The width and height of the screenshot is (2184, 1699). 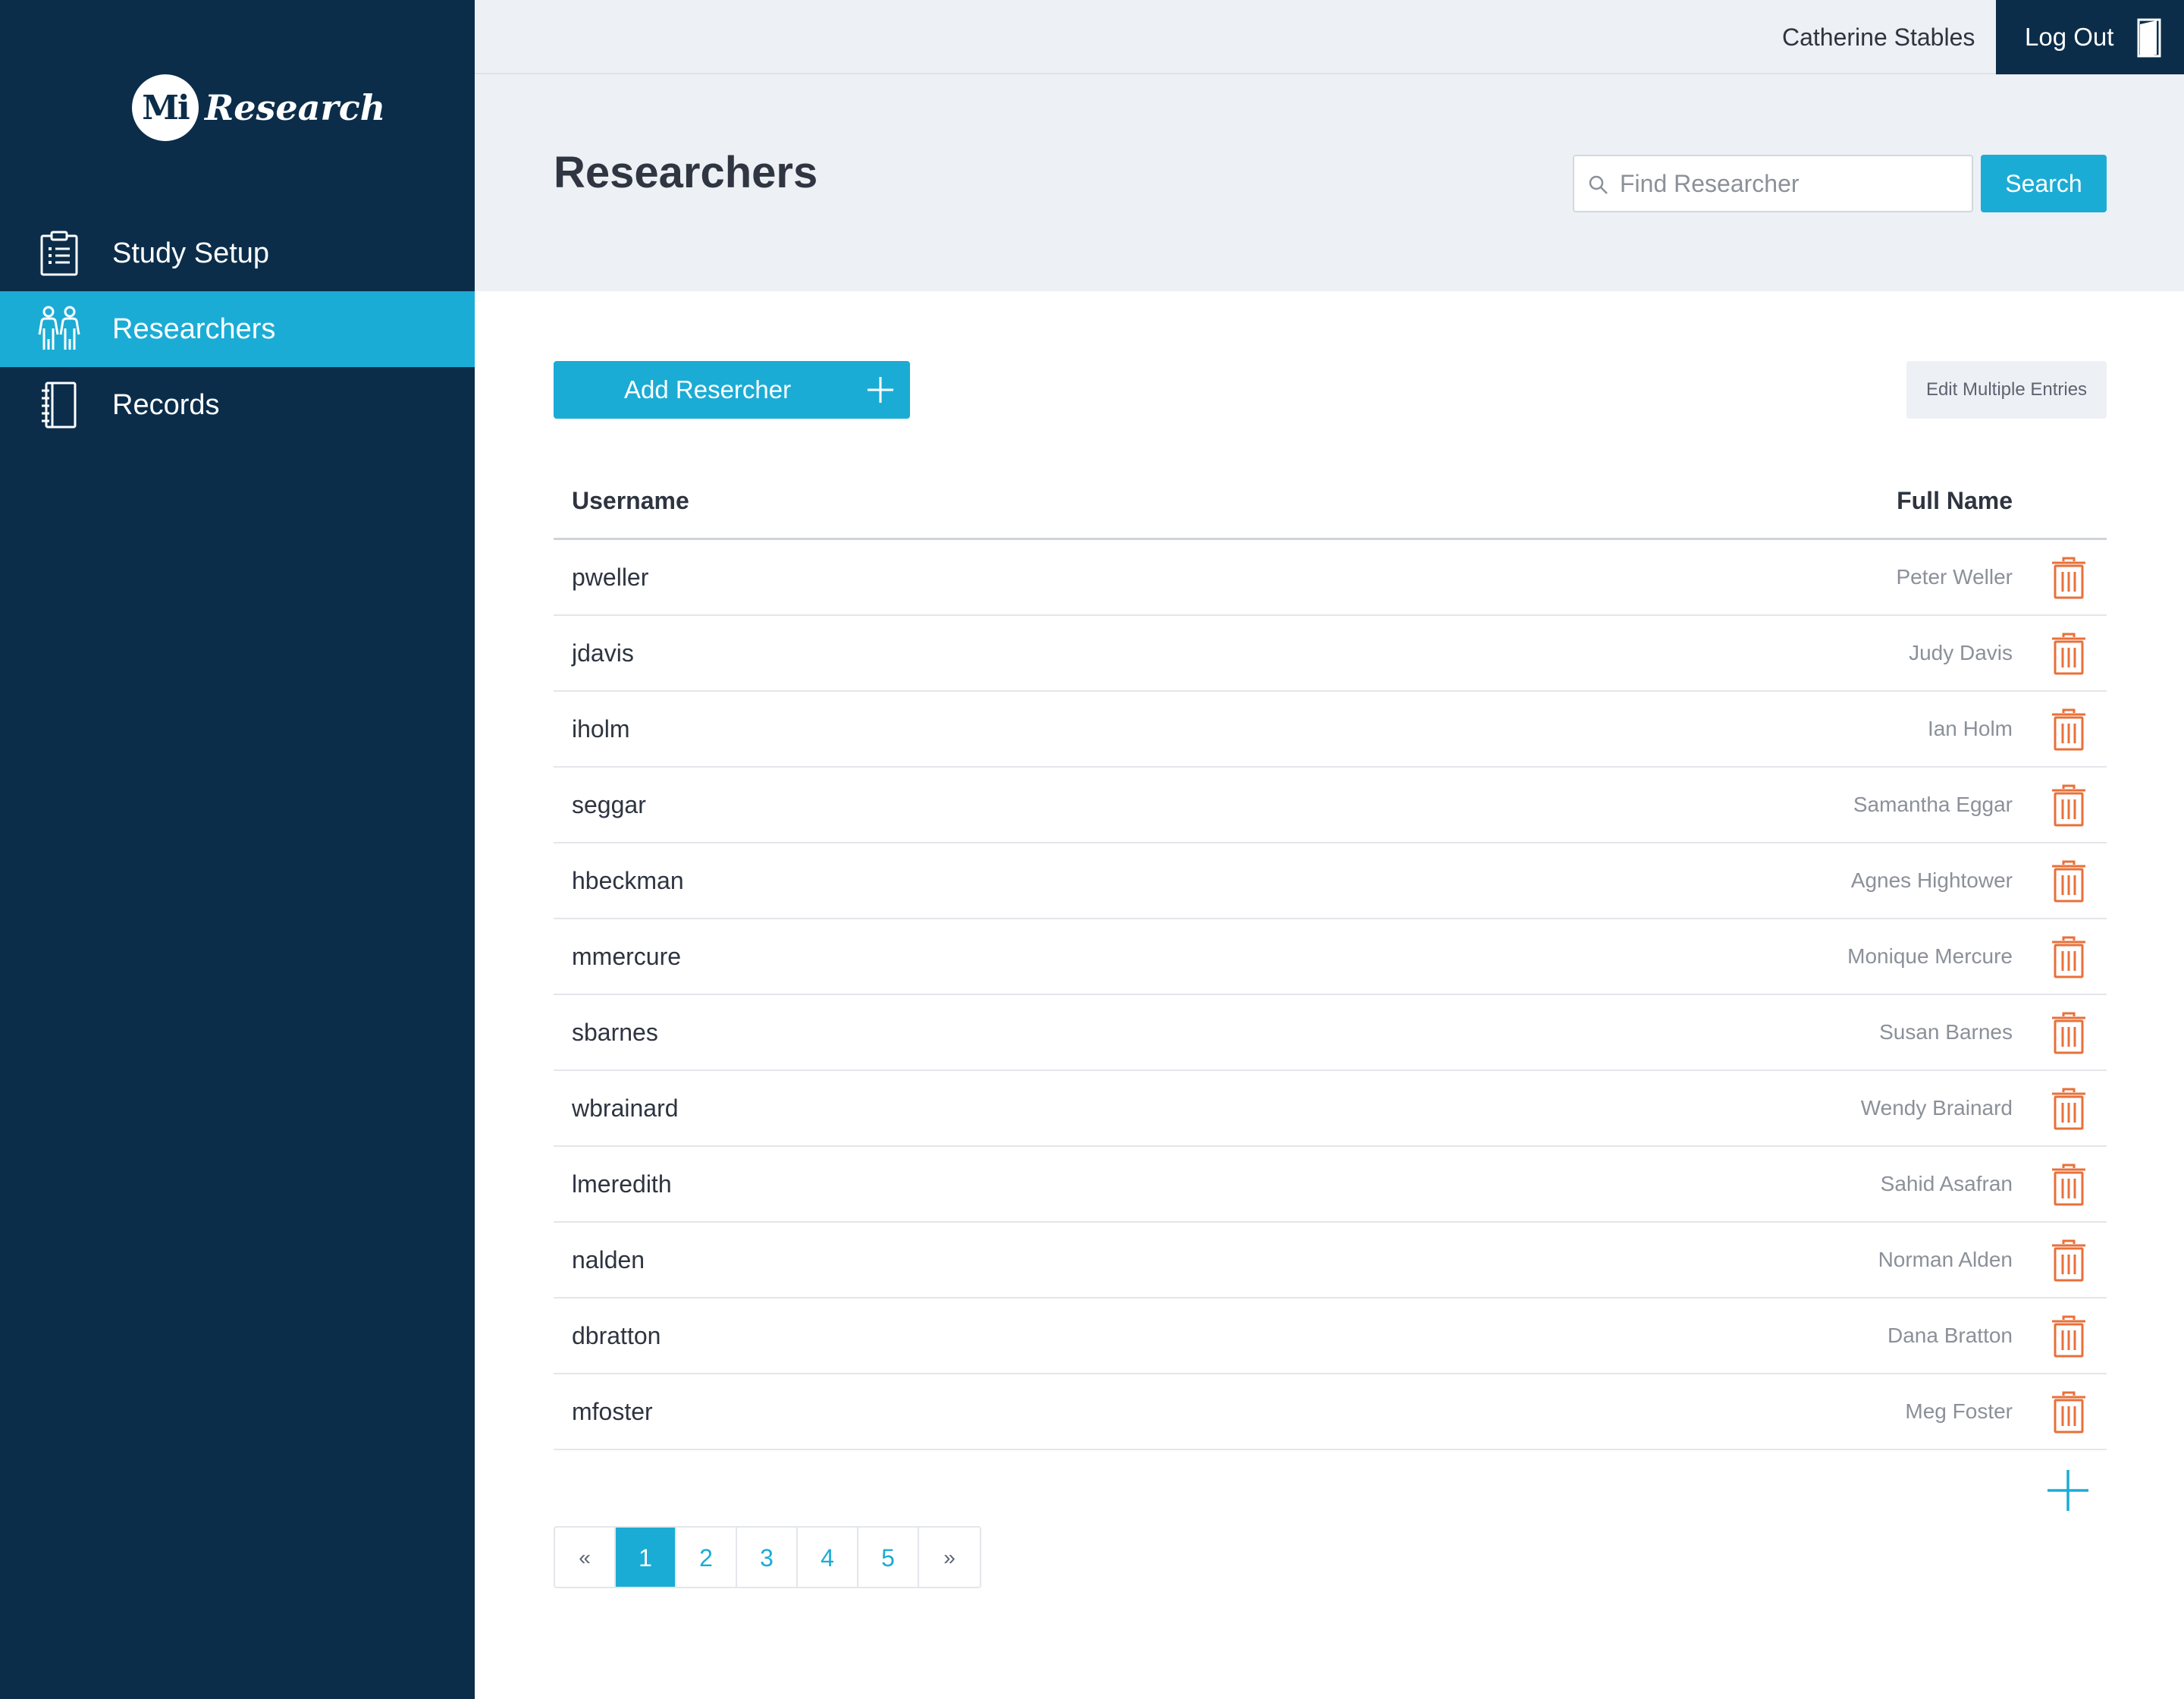 What do you see at coordinates (888, 1557) in the screenshot?
I see `pagination-page: 5` at bounding box center [888, 1557].